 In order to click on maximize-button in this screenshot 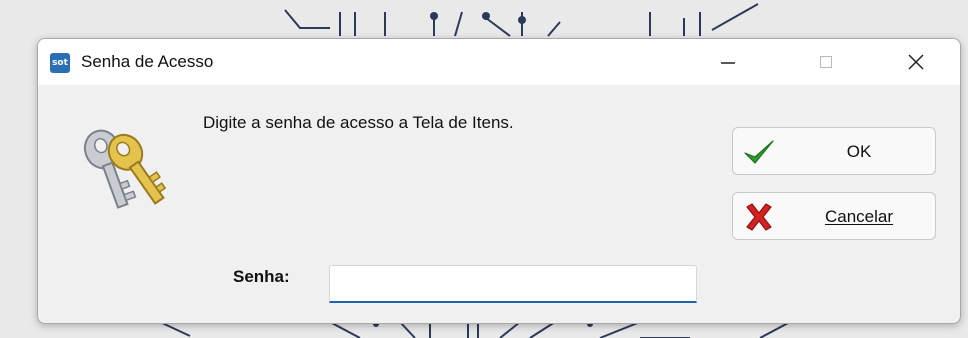, I will do `click(826, 62)`.